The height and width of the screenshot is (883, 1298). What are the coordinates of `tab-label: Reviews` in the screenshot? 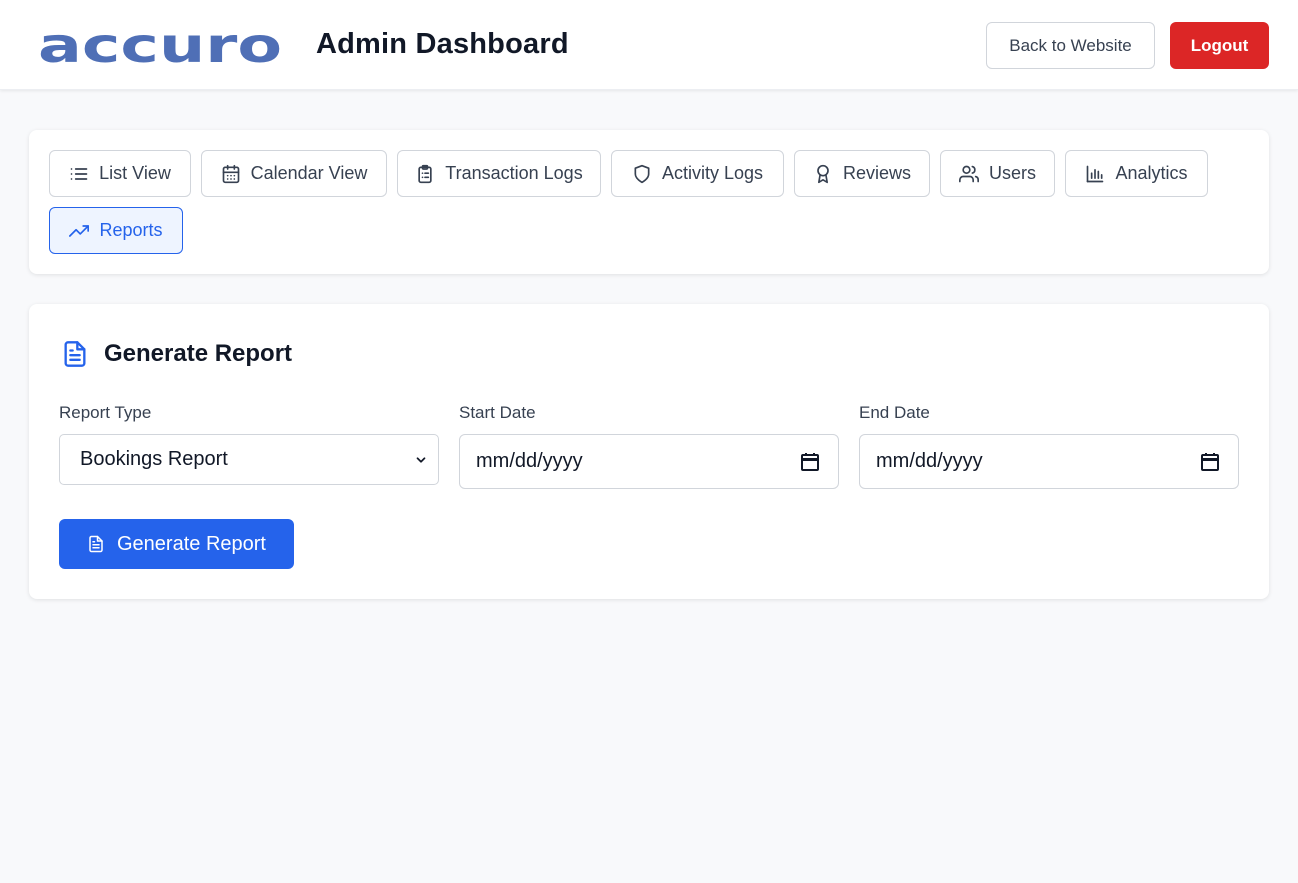 It's located at (877, 173).